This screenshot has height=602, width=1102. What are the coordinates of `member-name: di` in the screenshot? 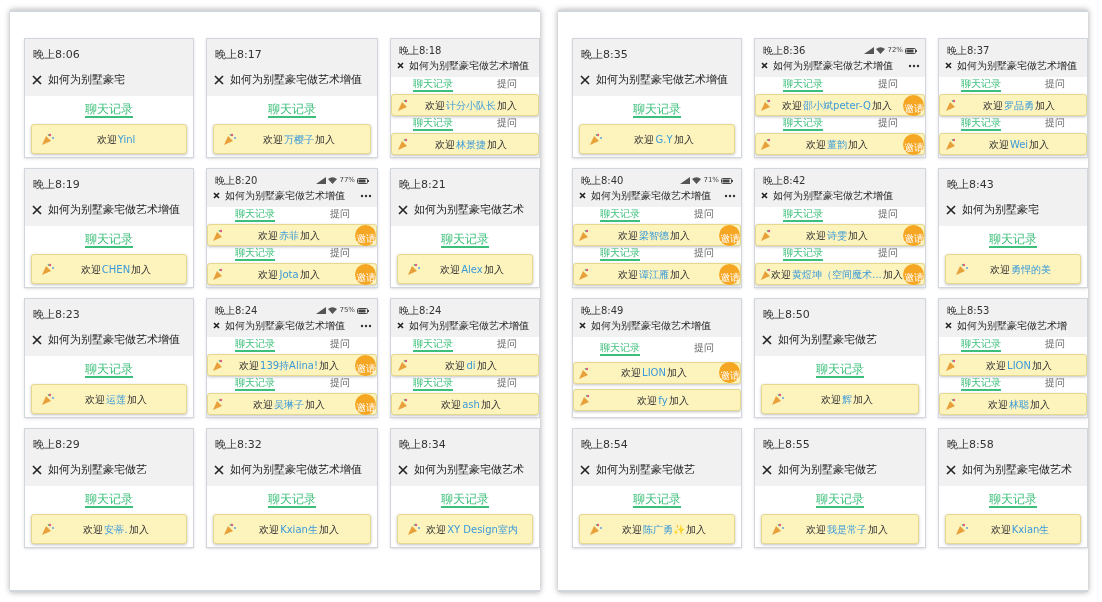 It's located at (471, 365).